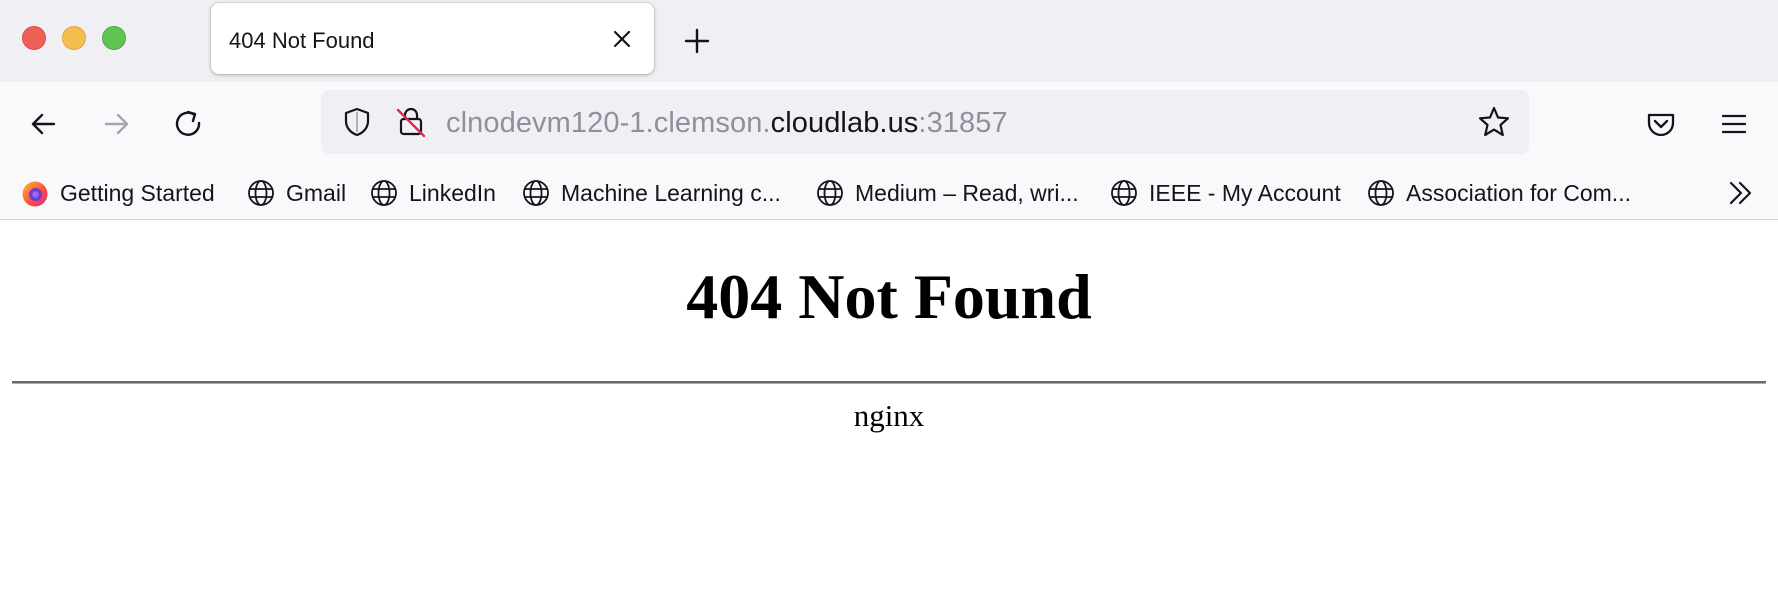 The image size is (1778, 606). What do you see at coordinates (1494, 122) in the screenshot?
I see `star-icon` at bounding box center [1494, 122].